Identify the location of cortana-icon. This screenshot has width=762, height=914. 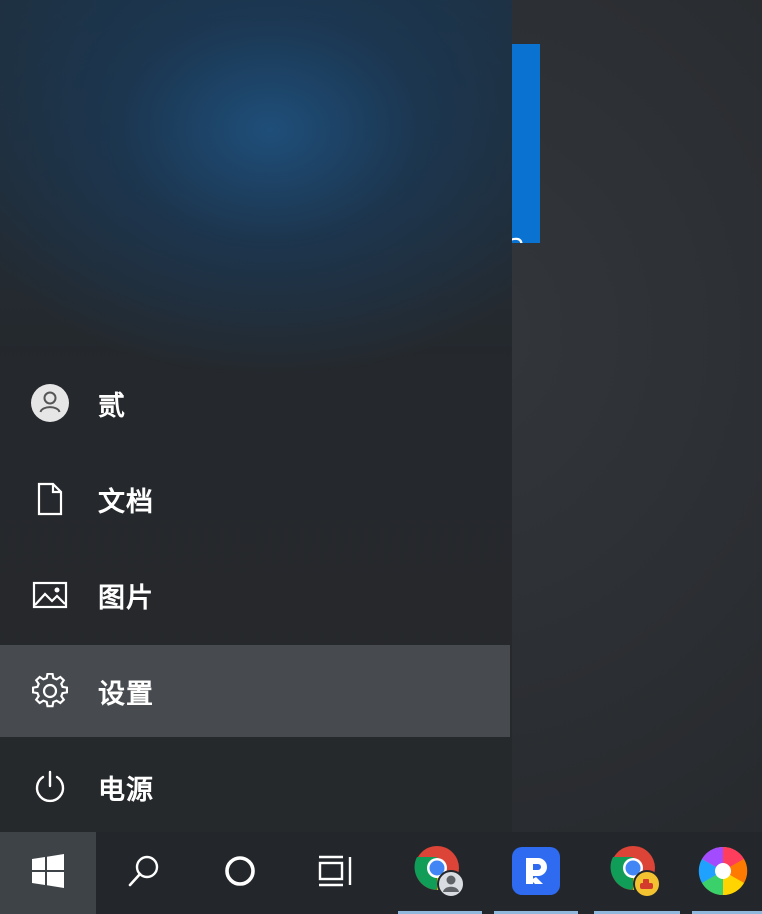
(240, 873).